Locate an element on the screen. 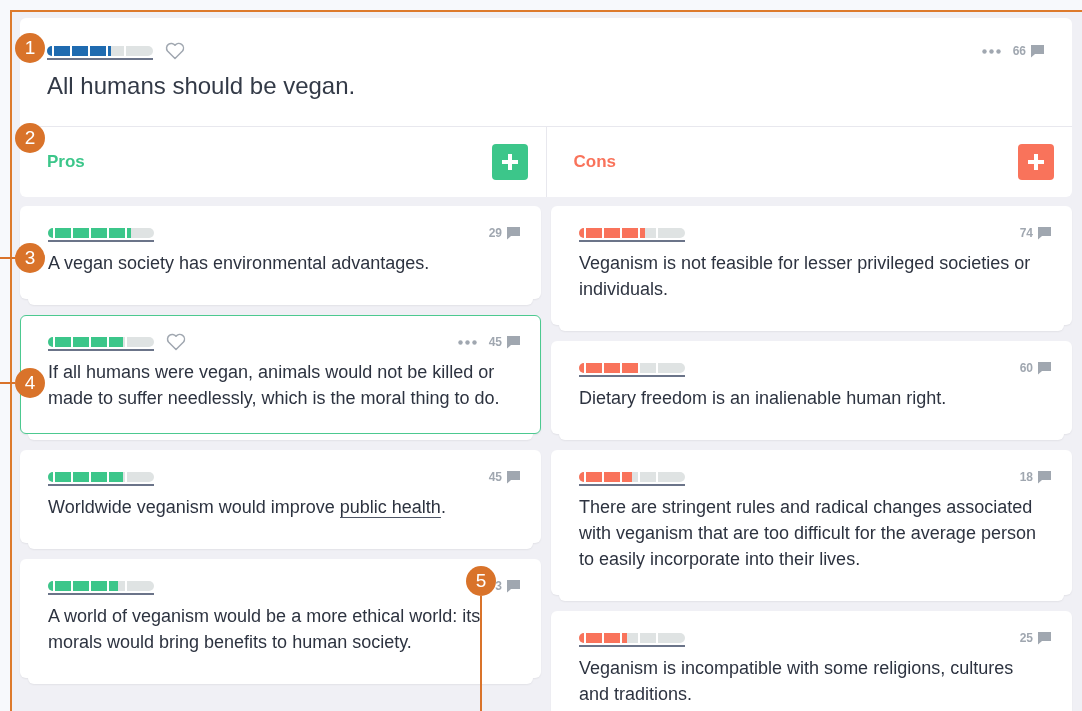 This screenshot has width=1082, height=711. argument-card: 60 Dietary freedom is an inalienable human right. is located at coordinates (811, 387).